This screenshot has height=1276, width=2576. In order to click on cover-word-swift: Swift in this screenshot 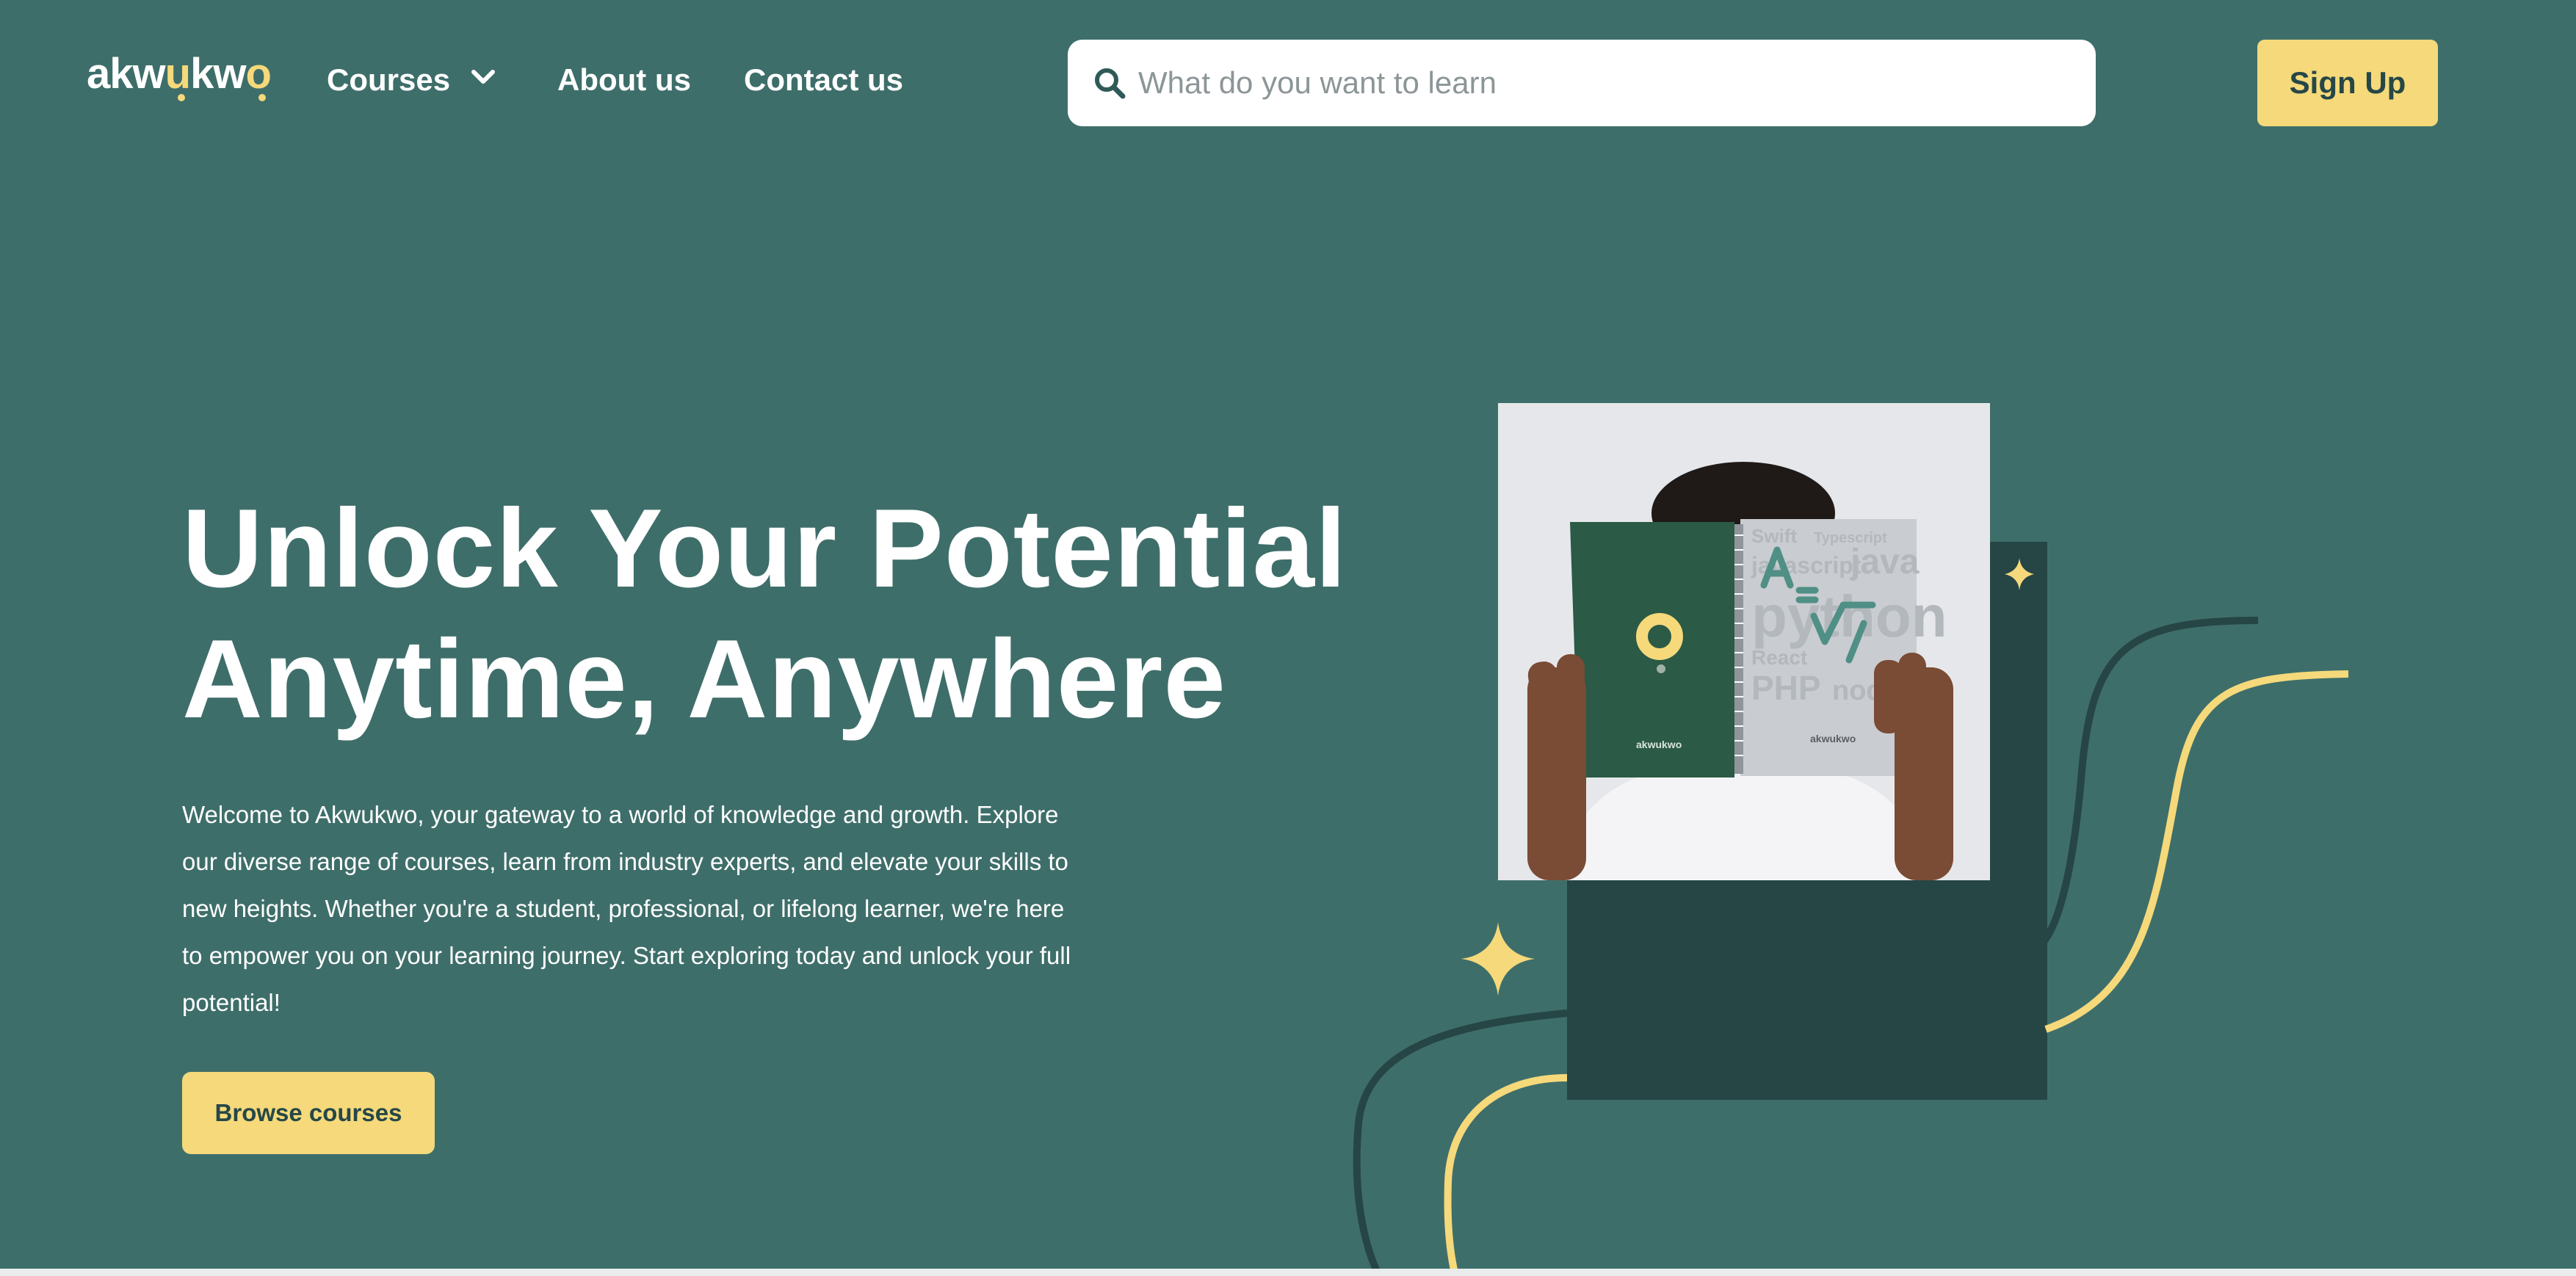, I will do `click(1774, 536)`.